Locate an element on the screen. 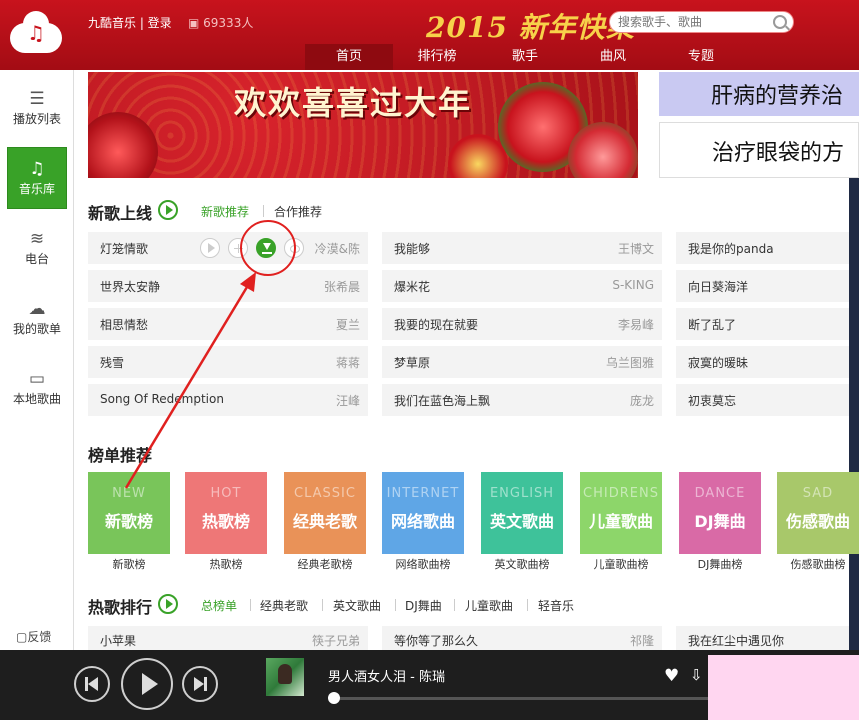 The image size is (859, 720). song-row: 小苹果 筷子兄弟 is located at coordinates (228, 638).